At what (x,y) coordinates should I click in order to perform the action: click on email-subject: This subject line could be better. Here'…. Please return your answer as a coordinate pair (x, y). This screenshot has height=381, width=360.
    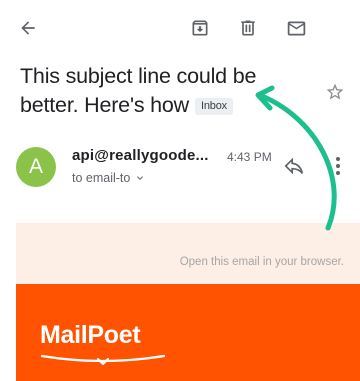
    Looking at the image, I should click on (167, 91).